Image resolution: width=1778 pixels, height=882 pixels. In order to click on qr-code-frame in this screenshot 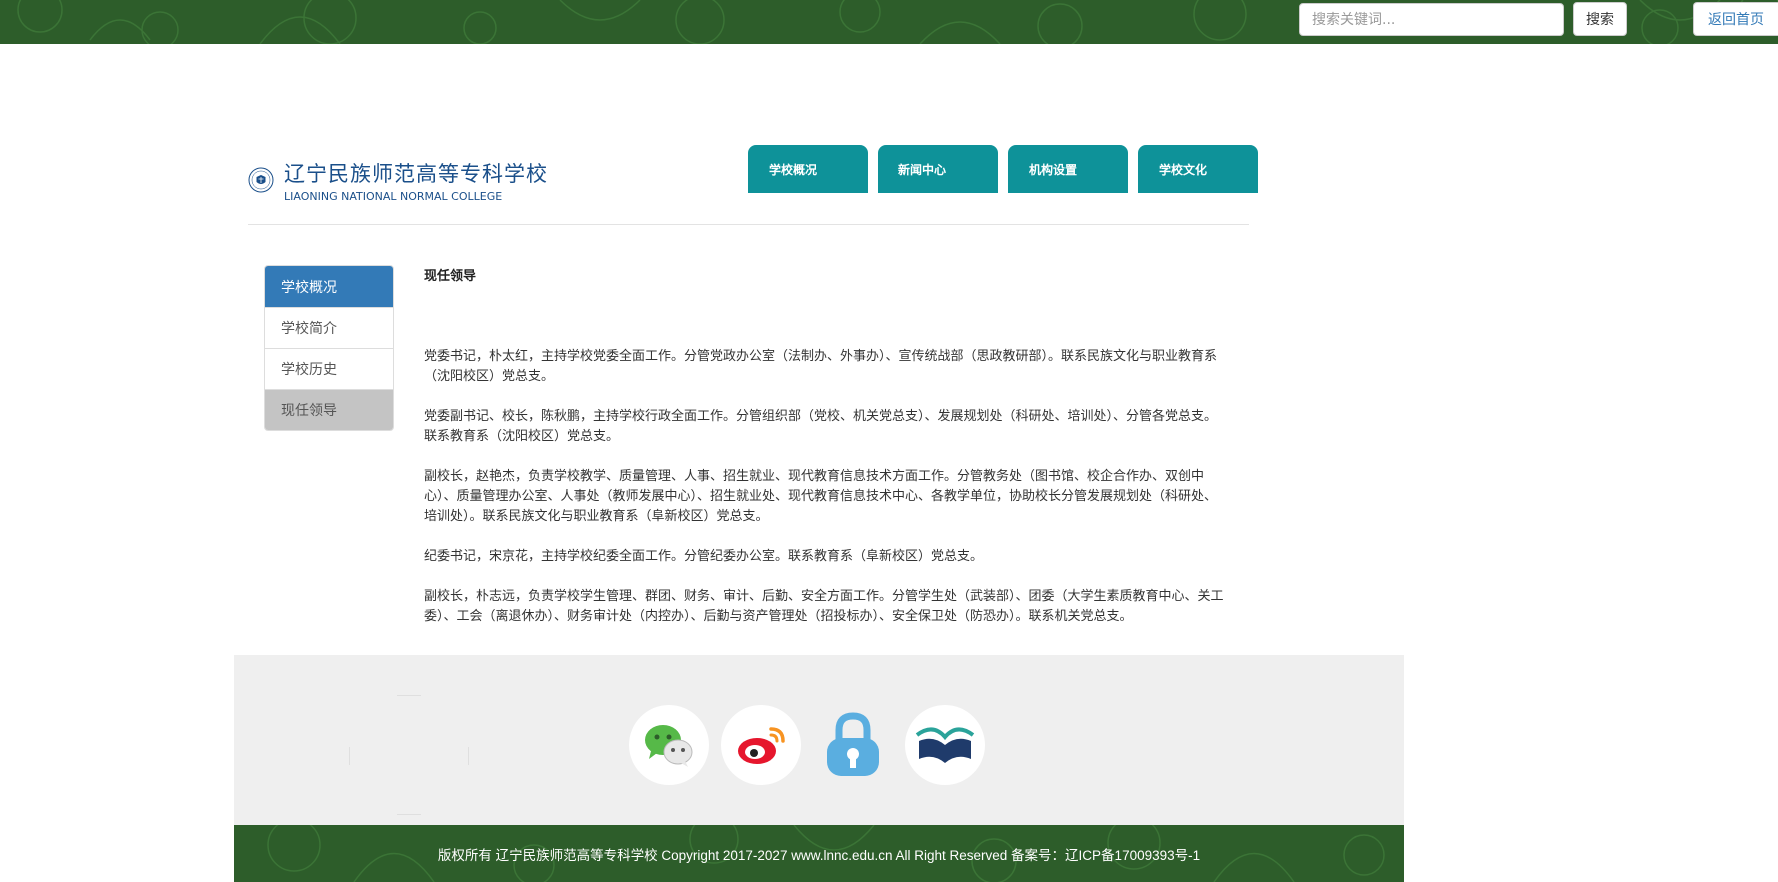, I will do `click(409, 755)`.